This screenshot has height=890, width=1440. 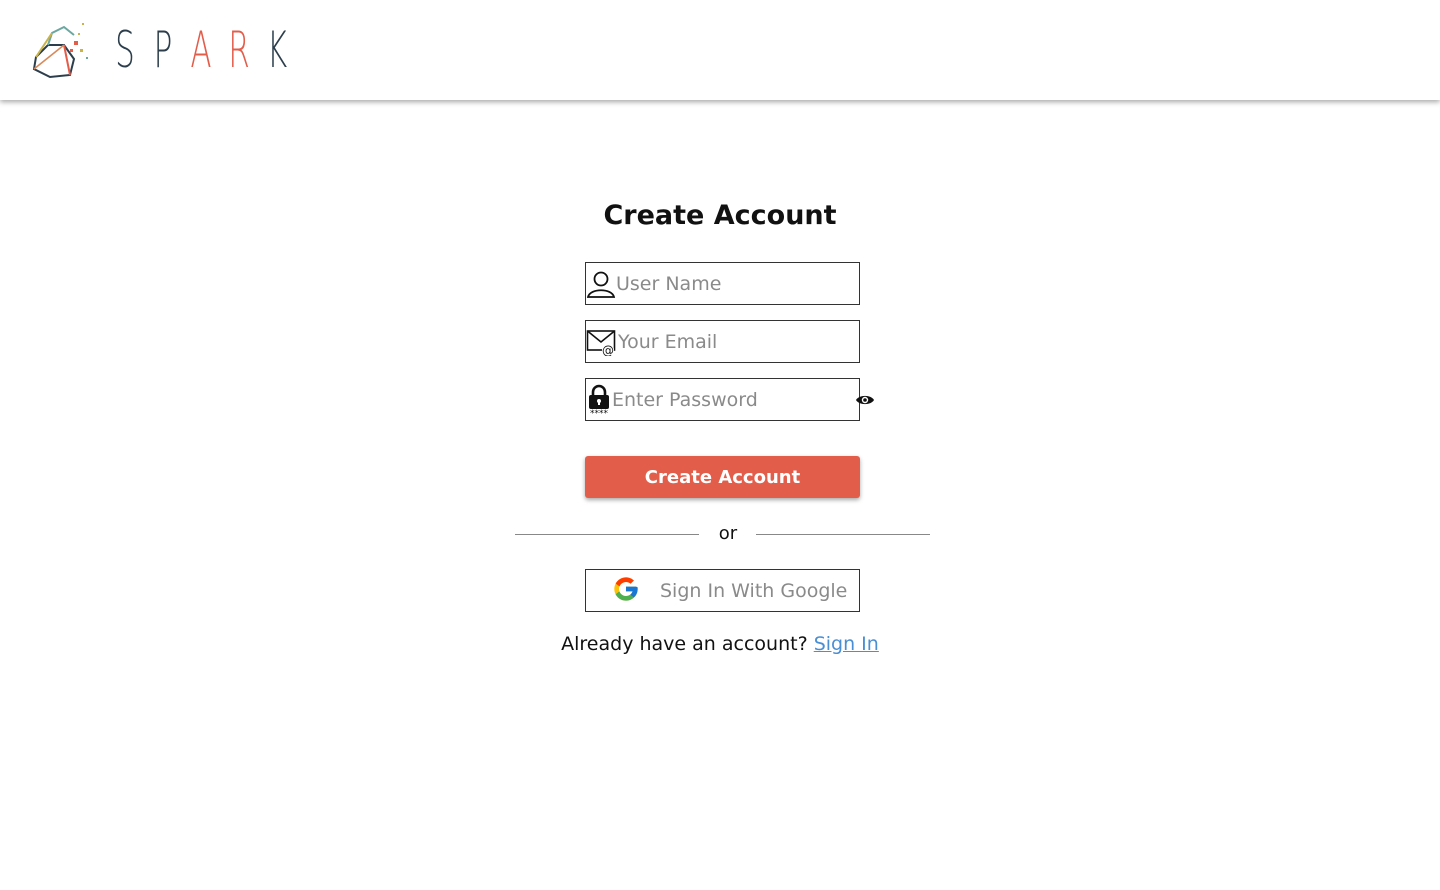 I want to click on user-icon, so click(x=601, y=283).